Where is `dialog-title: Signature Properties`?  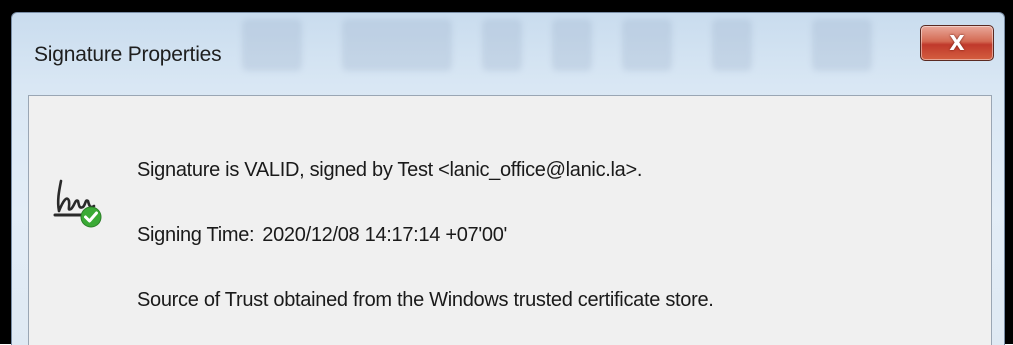 dialog-title: Signature Properties is located at coordinates (128, 54).